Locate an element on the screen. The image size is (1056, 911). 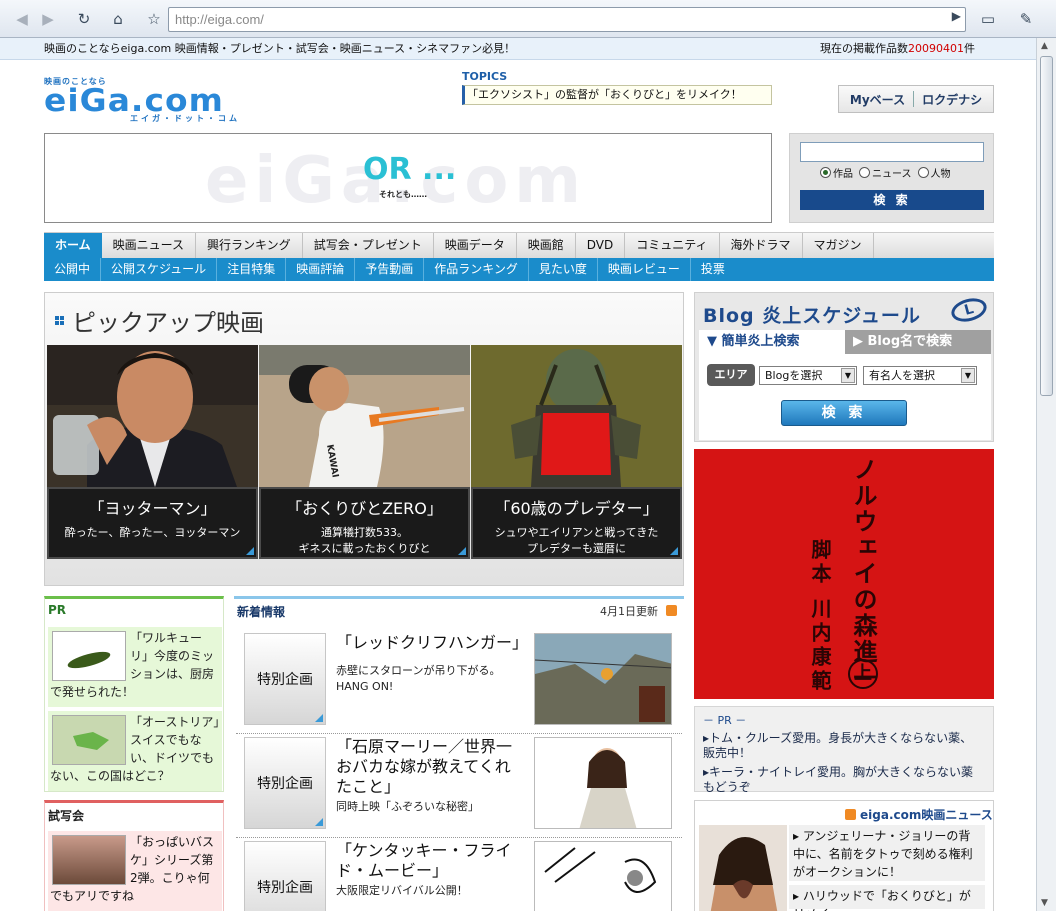
main-nav-item: 海外ドラマ is located at coordinates (761, 245).